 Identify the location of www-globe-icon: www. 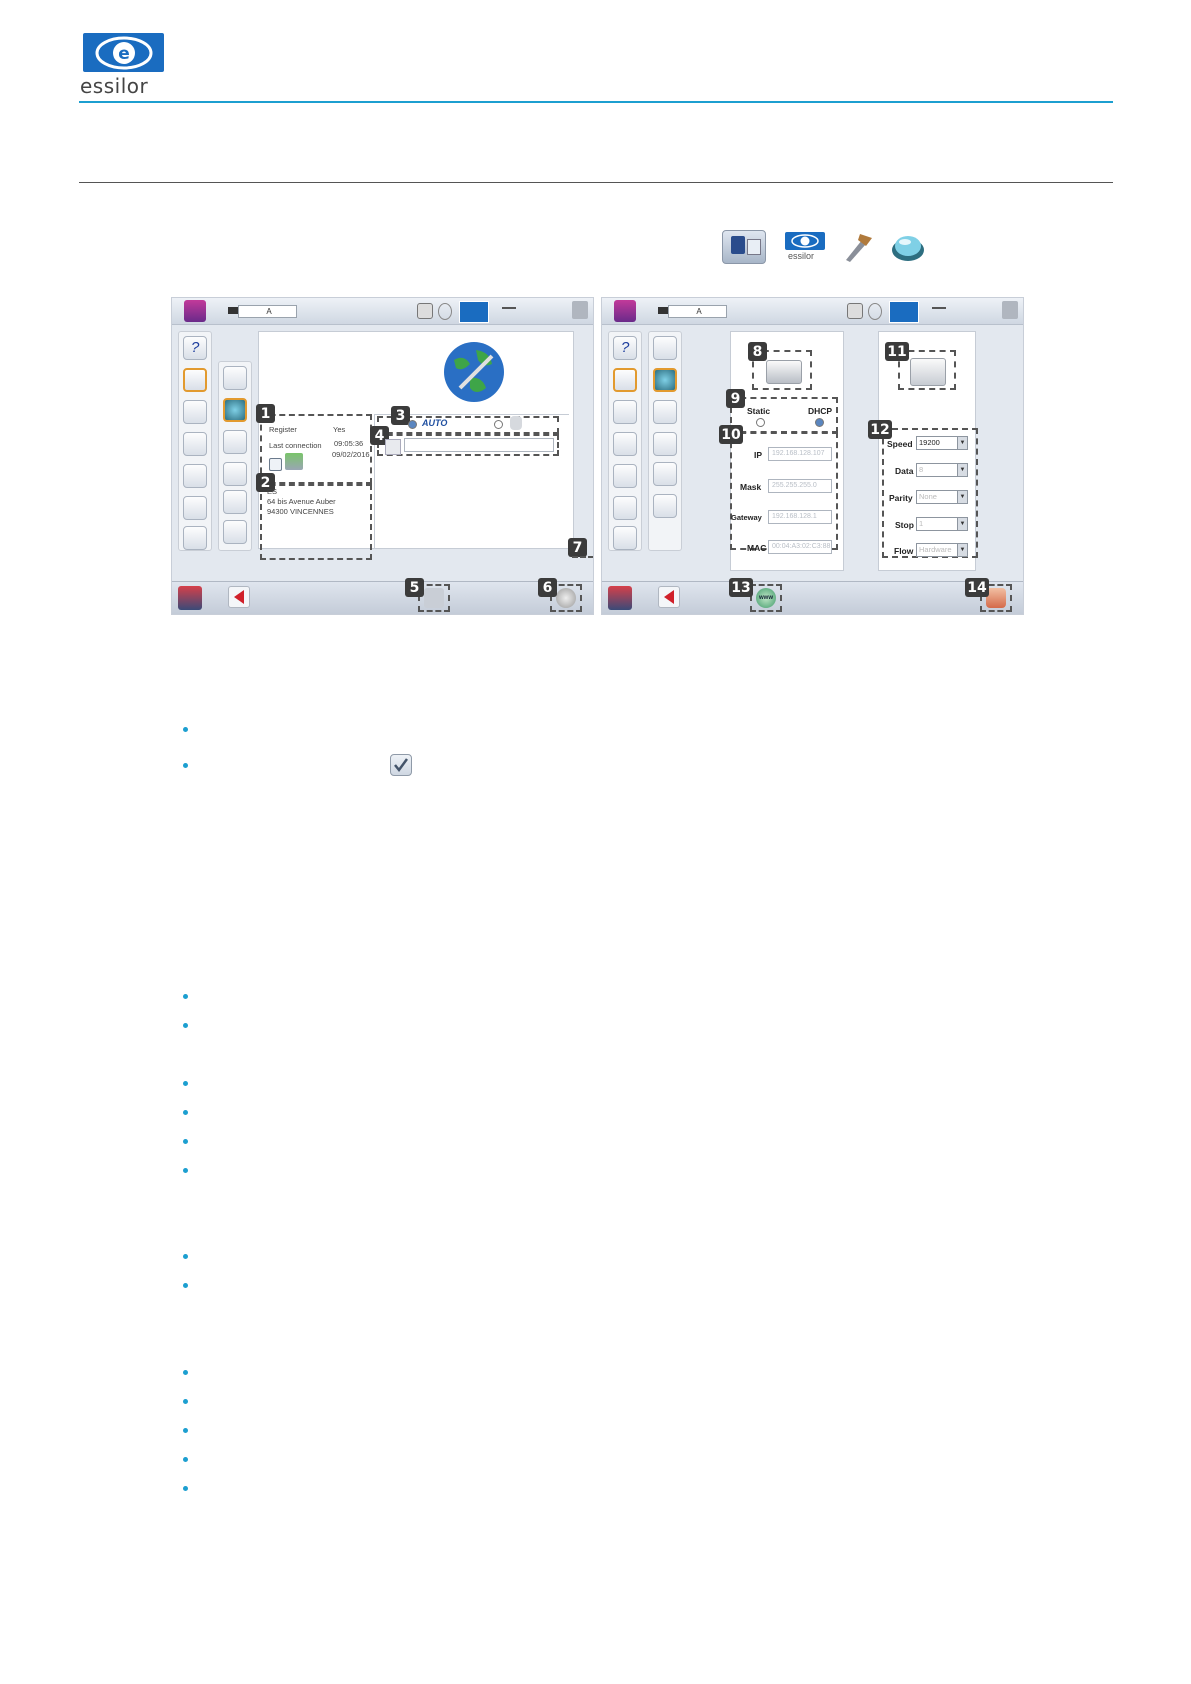
(766, 598).